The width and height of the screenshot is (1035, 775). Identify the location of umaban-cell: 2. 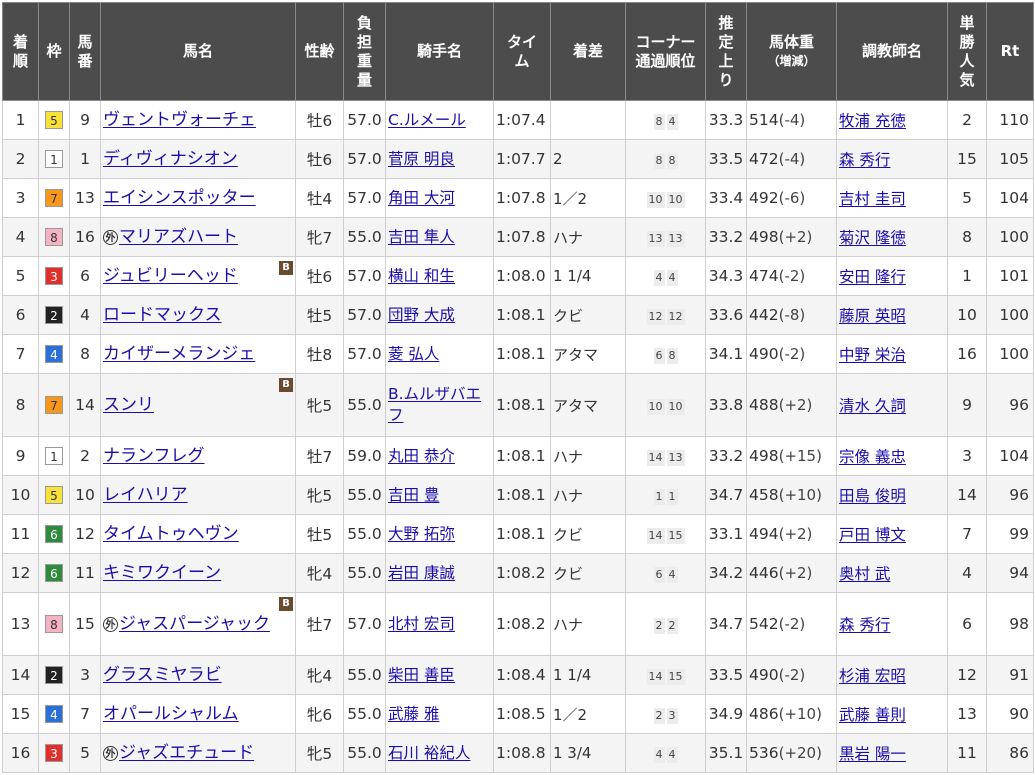
(85, 456).